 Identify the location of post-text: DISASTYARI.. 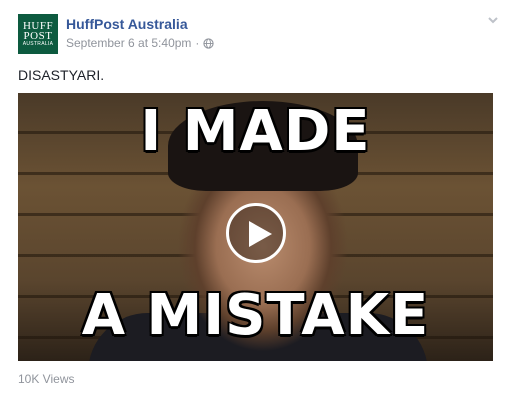
(61, 75).